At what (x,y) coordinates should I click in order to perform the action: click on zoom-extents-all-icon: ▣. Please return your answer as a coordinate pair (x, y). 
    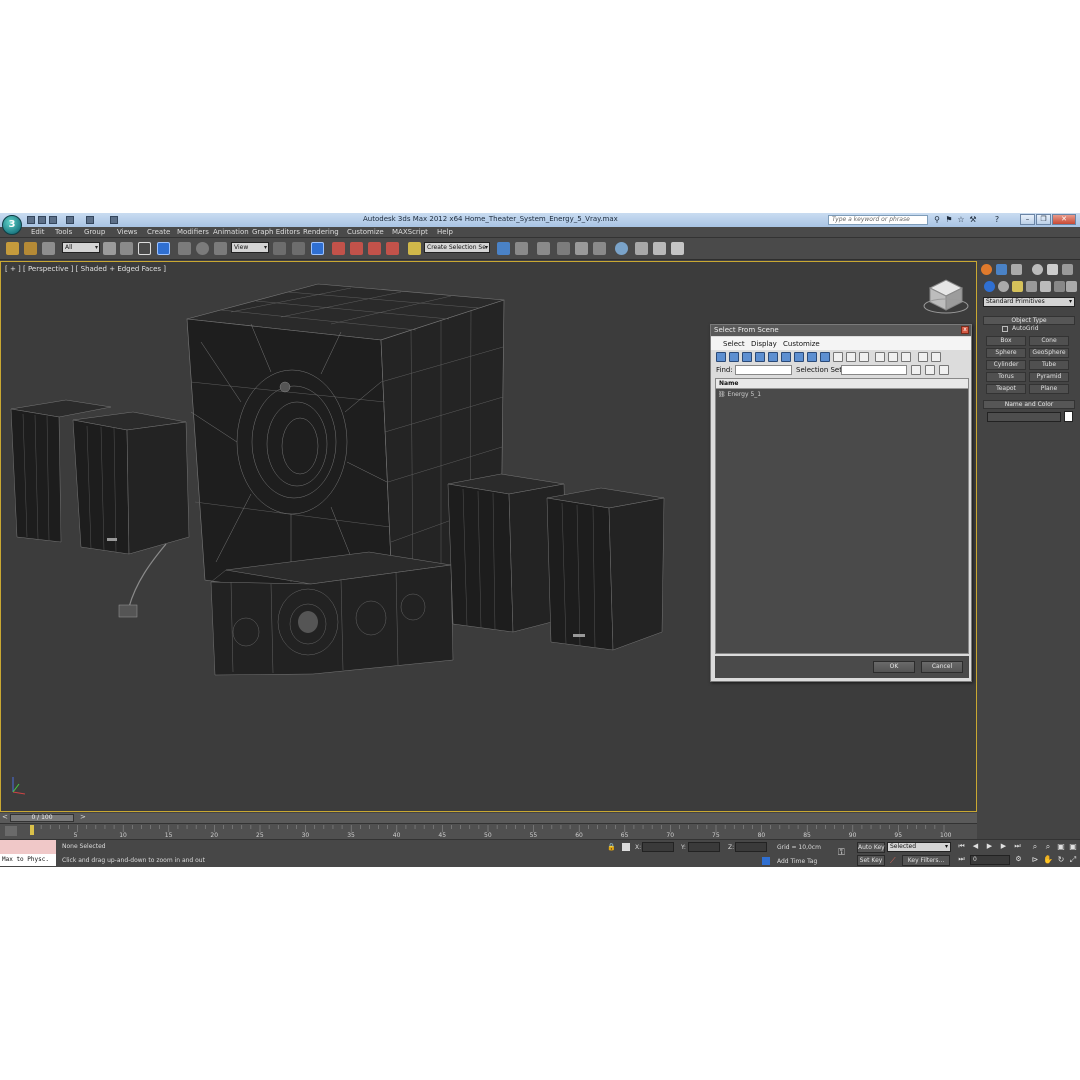
    Looking at the image, I should click on (1073, 847).